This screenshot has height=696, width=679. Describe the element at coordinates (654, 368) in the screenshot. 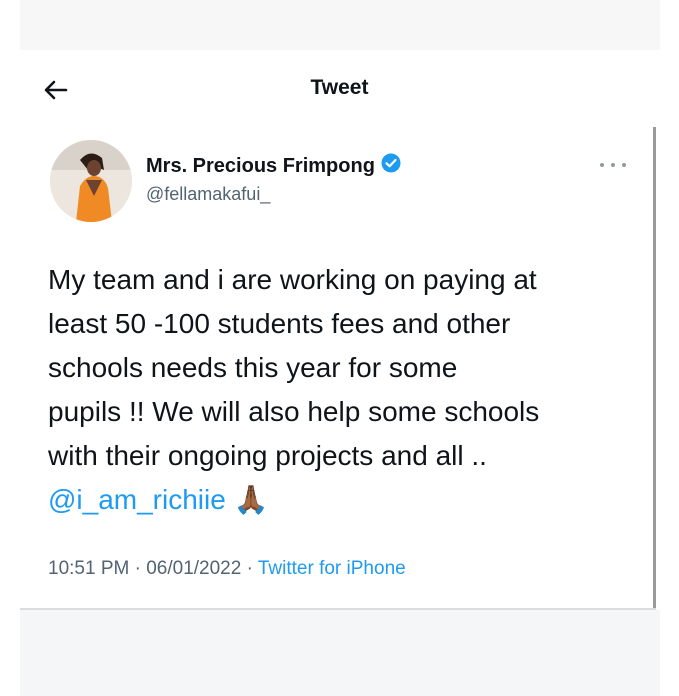

I see `scrollbar` at that location.